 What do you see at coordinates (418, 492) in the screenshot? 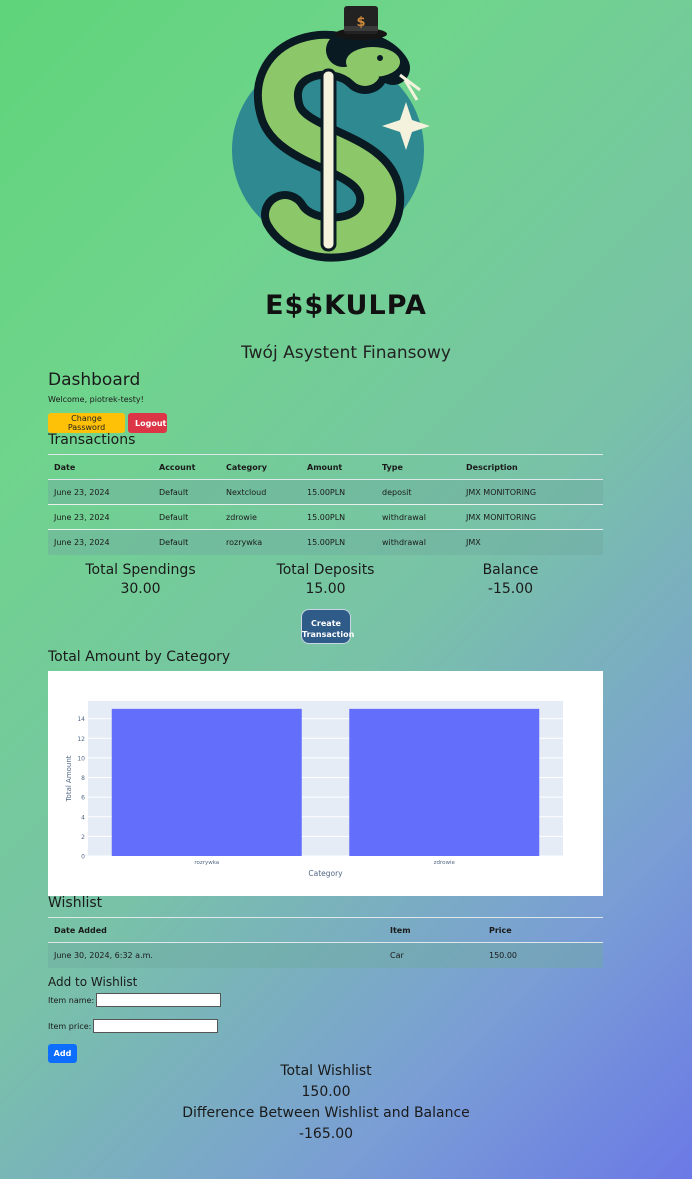
I see `table-cell: deposit` at bounding box center [418, 492].